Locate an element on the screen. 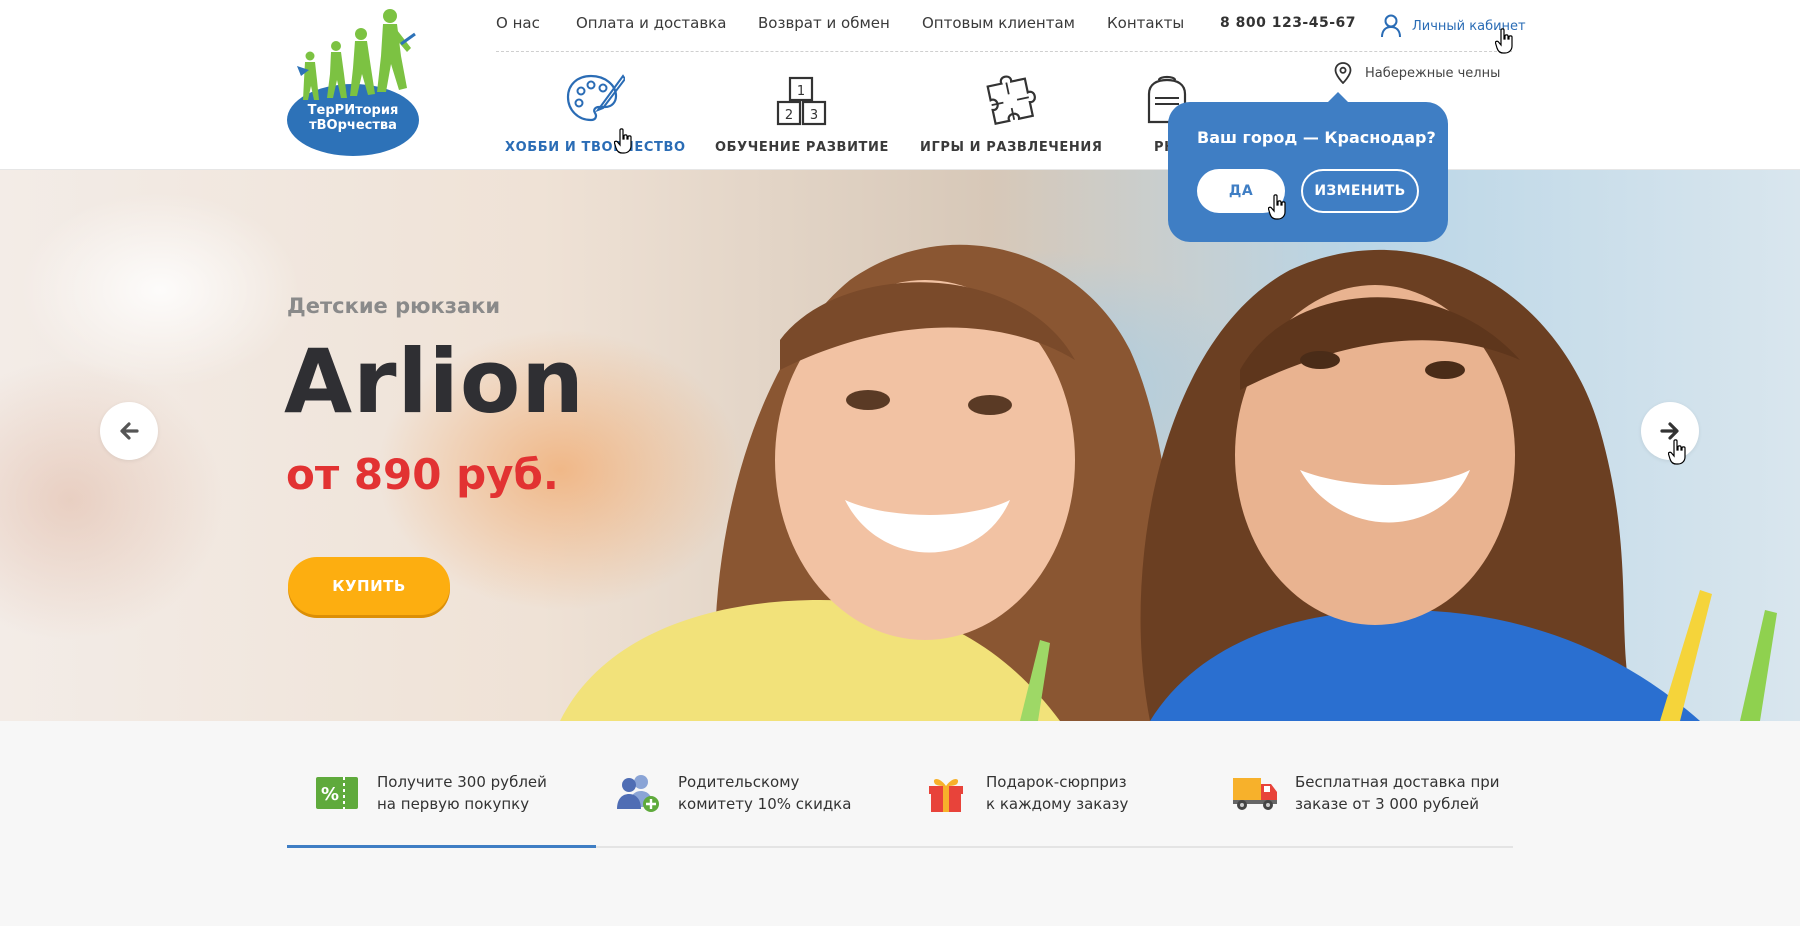  benefit-line-1: Получите 300 рублей is located at coordinates (462, 782).